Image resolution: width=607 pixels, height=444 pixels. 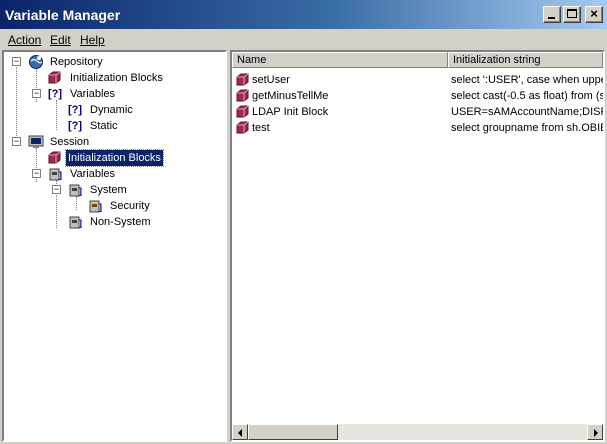 I want to click on row-init-string: select groupname from sh.OBIEI, so click(x=527, y=128).